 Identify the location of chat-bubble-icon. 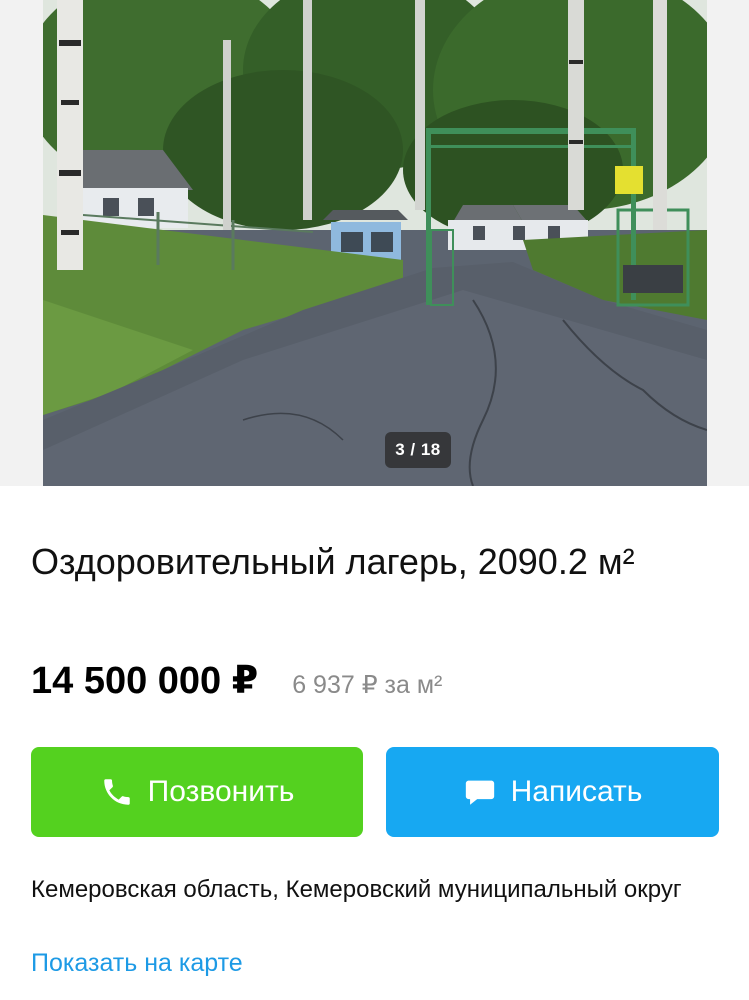
(480, 792).